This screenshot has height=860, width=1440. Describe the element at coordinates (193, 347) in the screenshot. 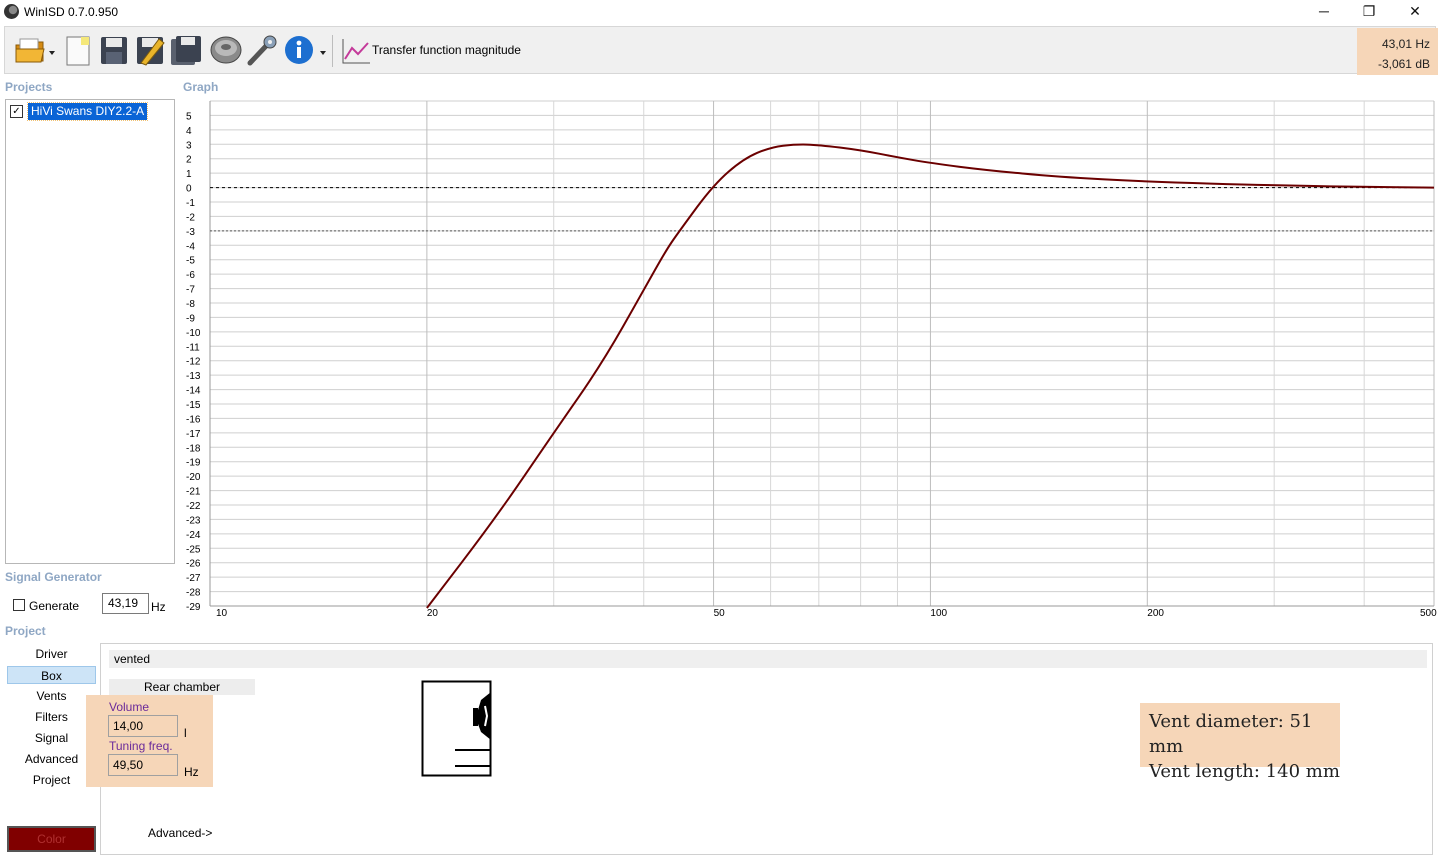

I see `y-tick-label: -11` at that location.